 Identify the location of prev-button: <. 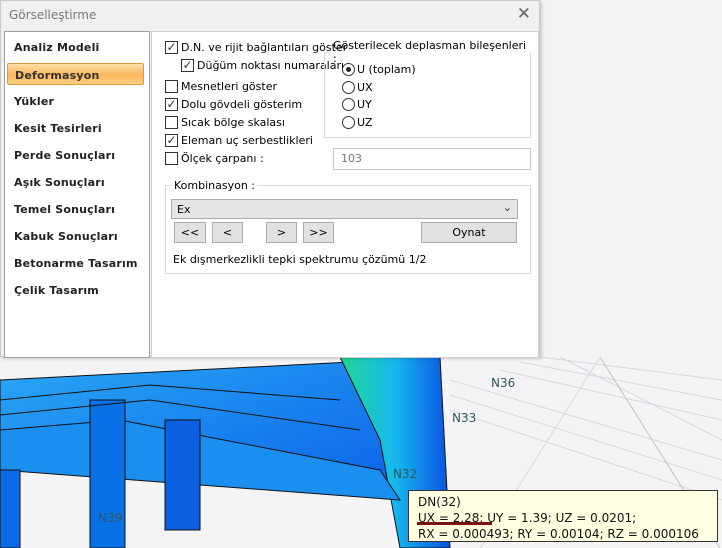
(227, 232).